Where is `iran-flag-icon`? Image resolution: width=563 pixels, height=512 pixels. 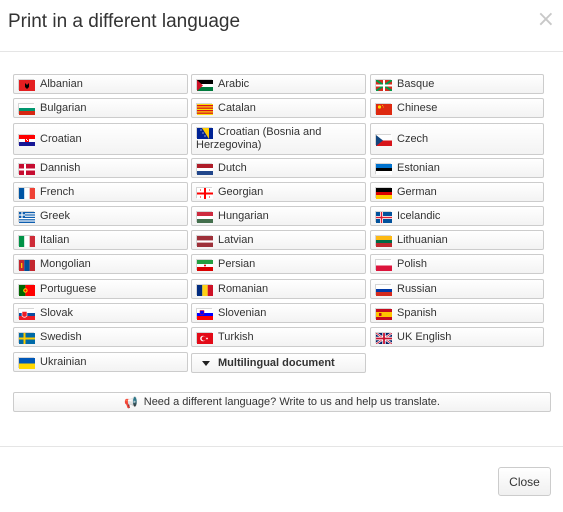 iran-flag-icon is located at coordinates (204, 264).